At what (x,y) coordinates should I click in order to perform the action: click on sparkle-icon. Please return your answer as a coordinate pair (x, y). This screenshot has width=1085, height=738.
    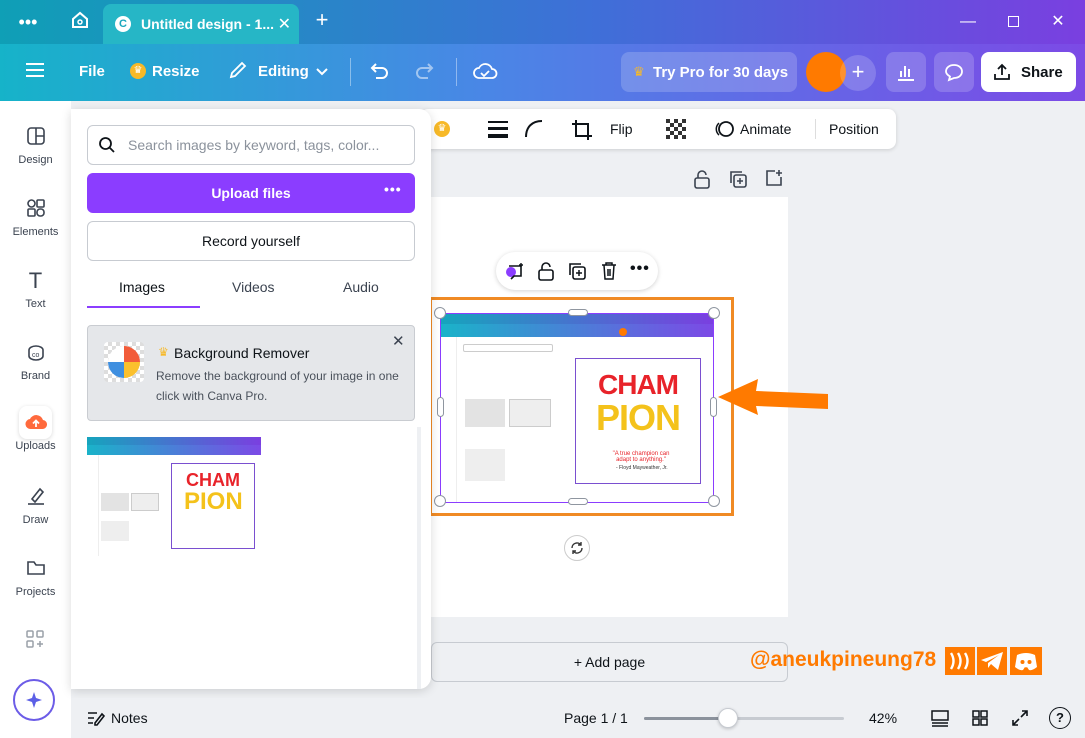
    Looking at the image, I should click on (34, 700).